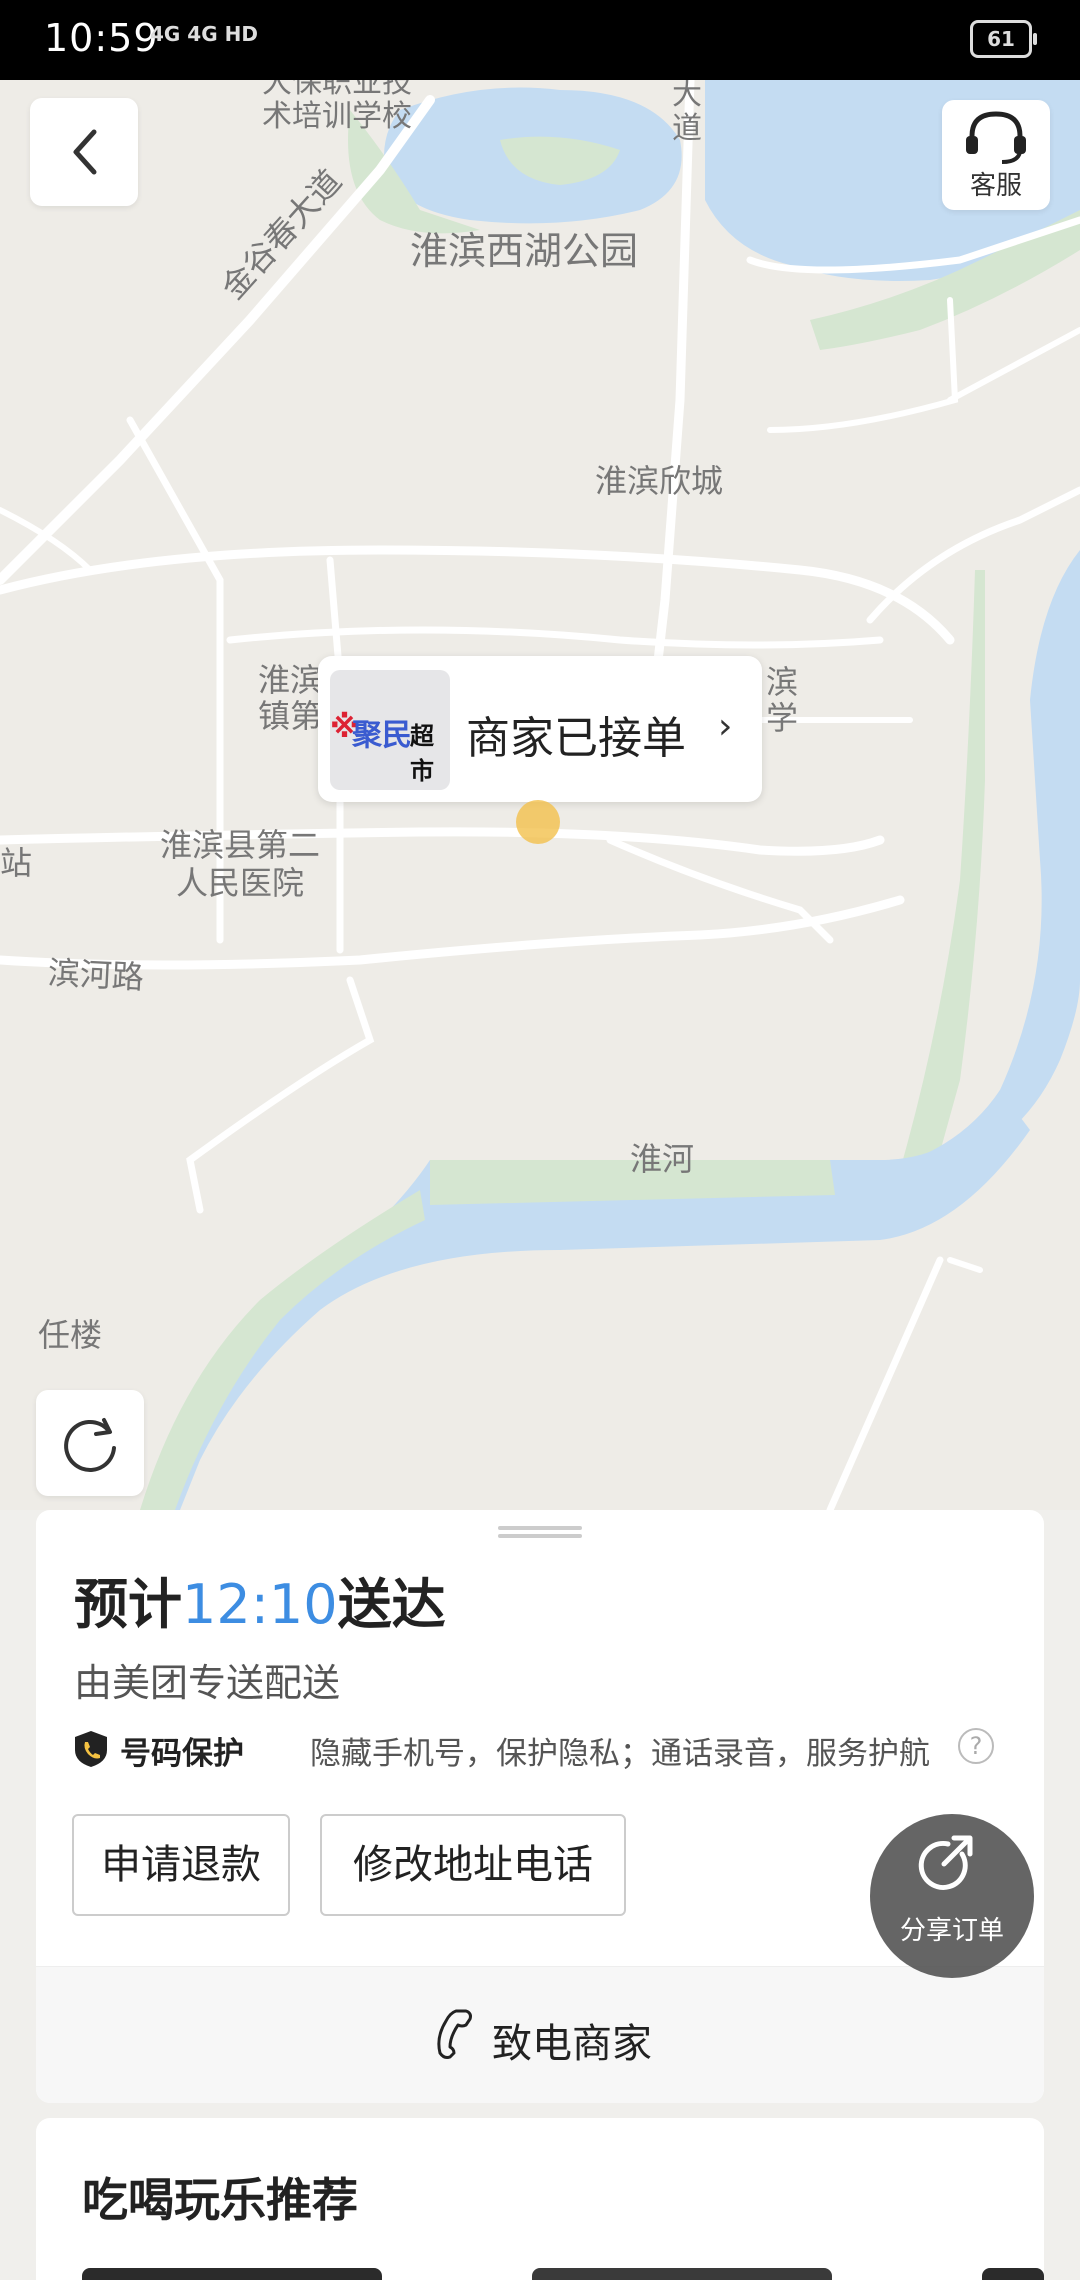 The image size is (1080, 2280). I want to click on customer-service-label: 客服, so click(995, 186).